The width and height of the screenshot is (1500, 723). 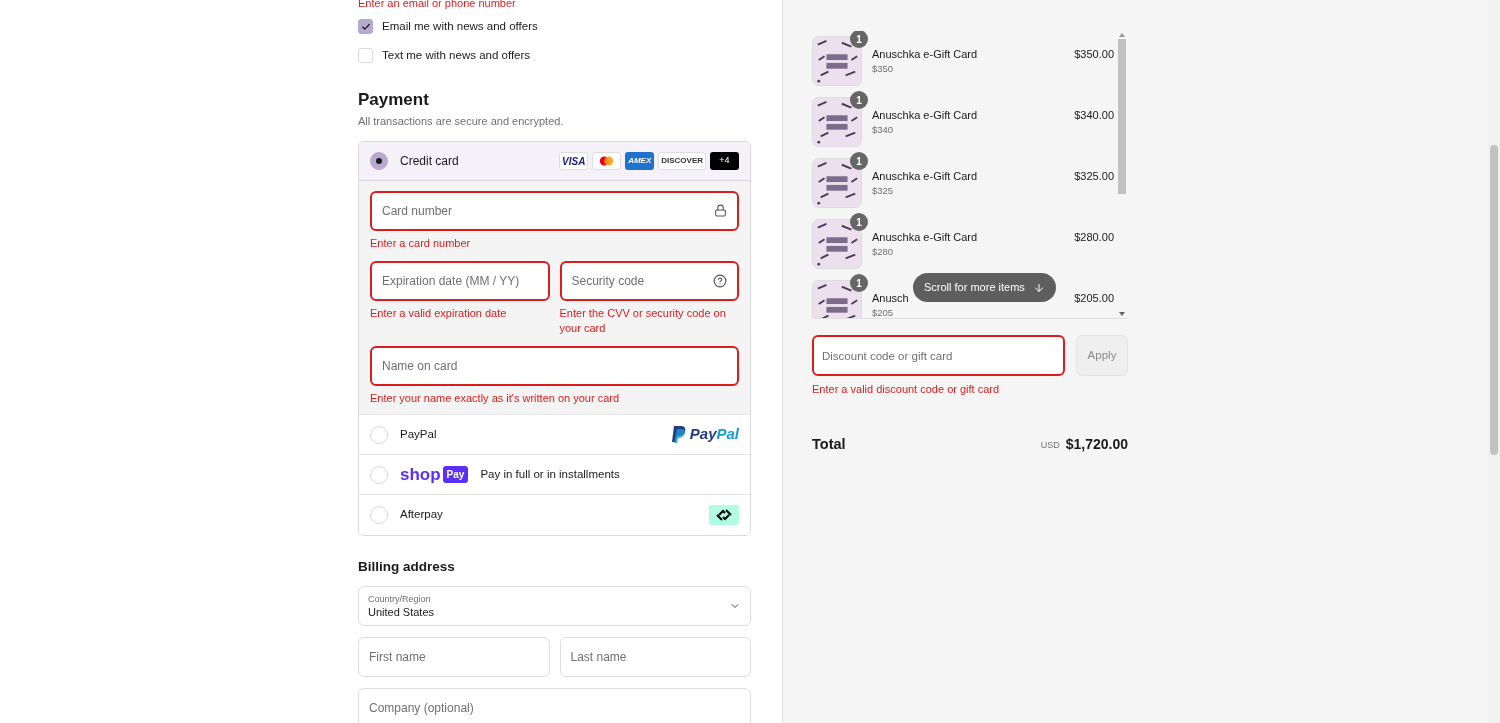 What do you see at coordinates (883, 69) in the screenshot?
I see `product-variant: $350` at bounding box center [883, 69].